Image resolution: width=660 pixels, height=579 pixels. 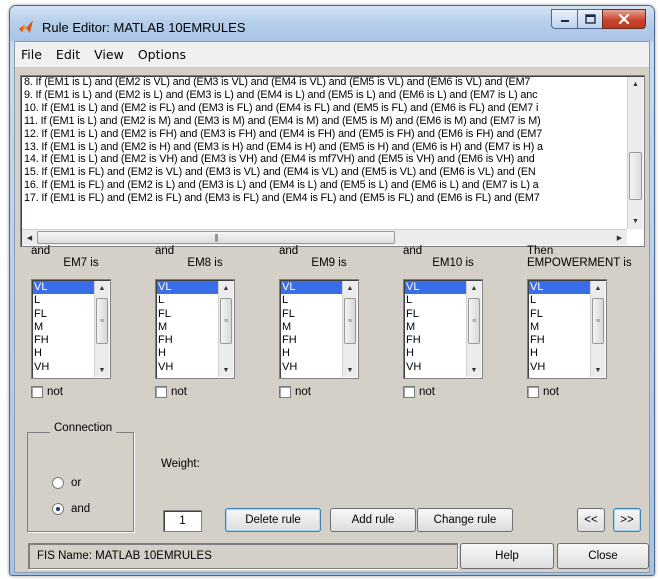 I want to click on menu-file: File, so click(x=31, y=54).